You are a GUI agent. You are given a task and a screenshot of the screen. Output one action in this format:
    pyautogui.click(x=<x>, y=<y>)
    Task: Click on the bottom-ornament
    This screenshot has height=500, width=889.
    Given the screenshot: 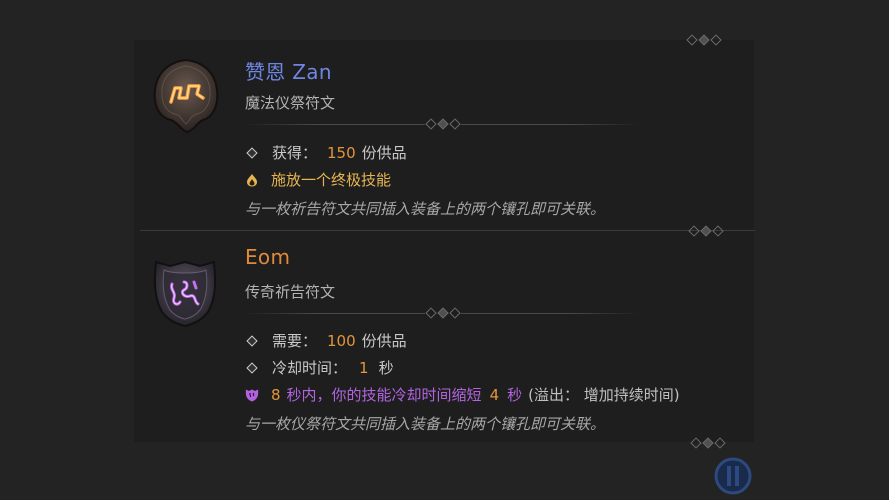 What is the action you would take?
    pyautogui.click(x=708, y=443)
    